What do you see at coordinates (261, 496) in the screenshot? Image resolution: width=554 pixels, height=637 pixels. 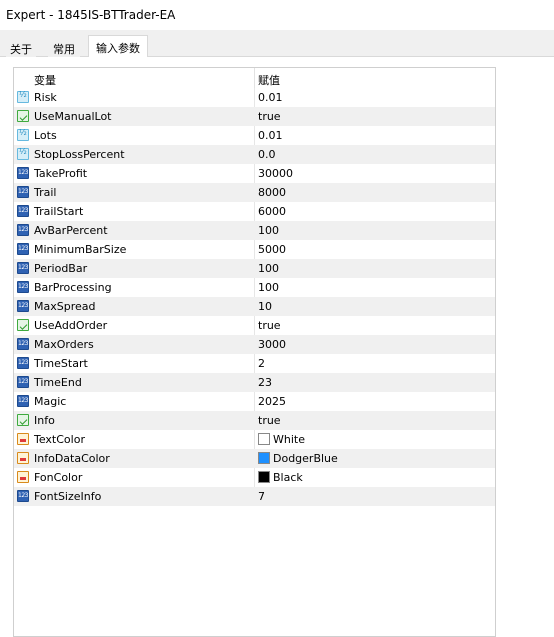 I see `parameter-value: 7` at bounding box center [261, 496].